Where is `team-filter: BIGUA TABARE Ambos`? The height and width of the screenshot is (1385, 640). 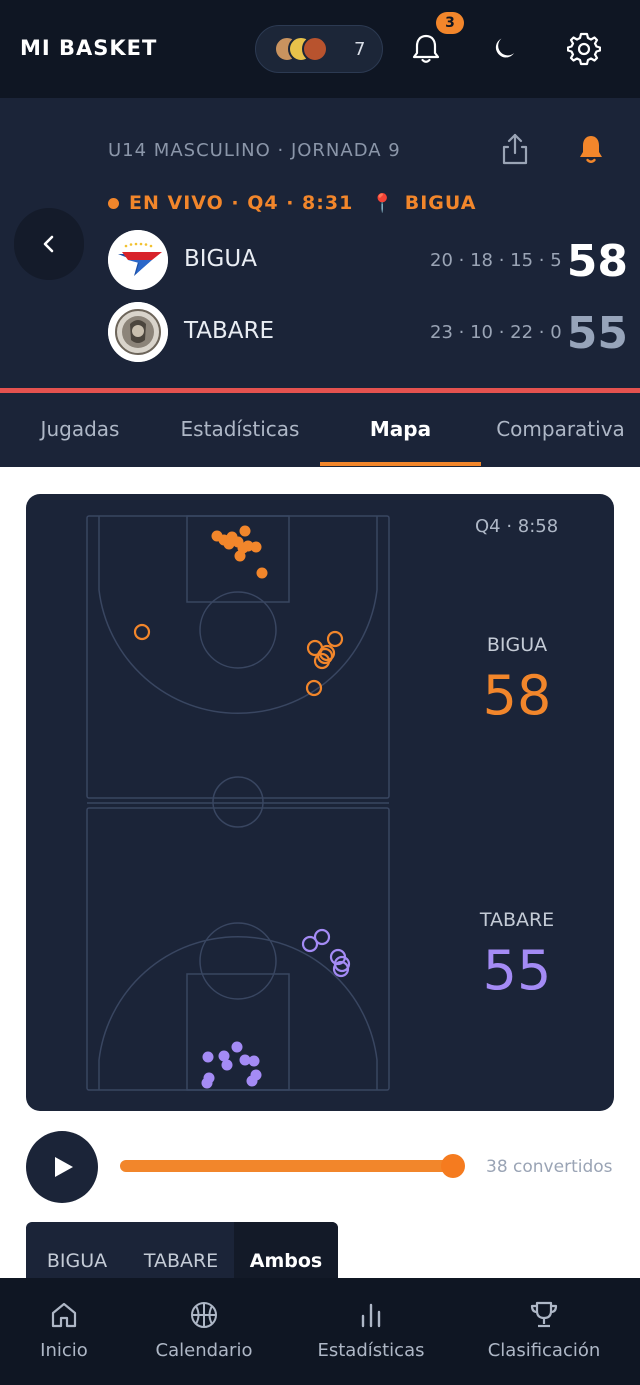 team-filter: BIGUA TABARE Ambos is located at coordinates (182, 1252).